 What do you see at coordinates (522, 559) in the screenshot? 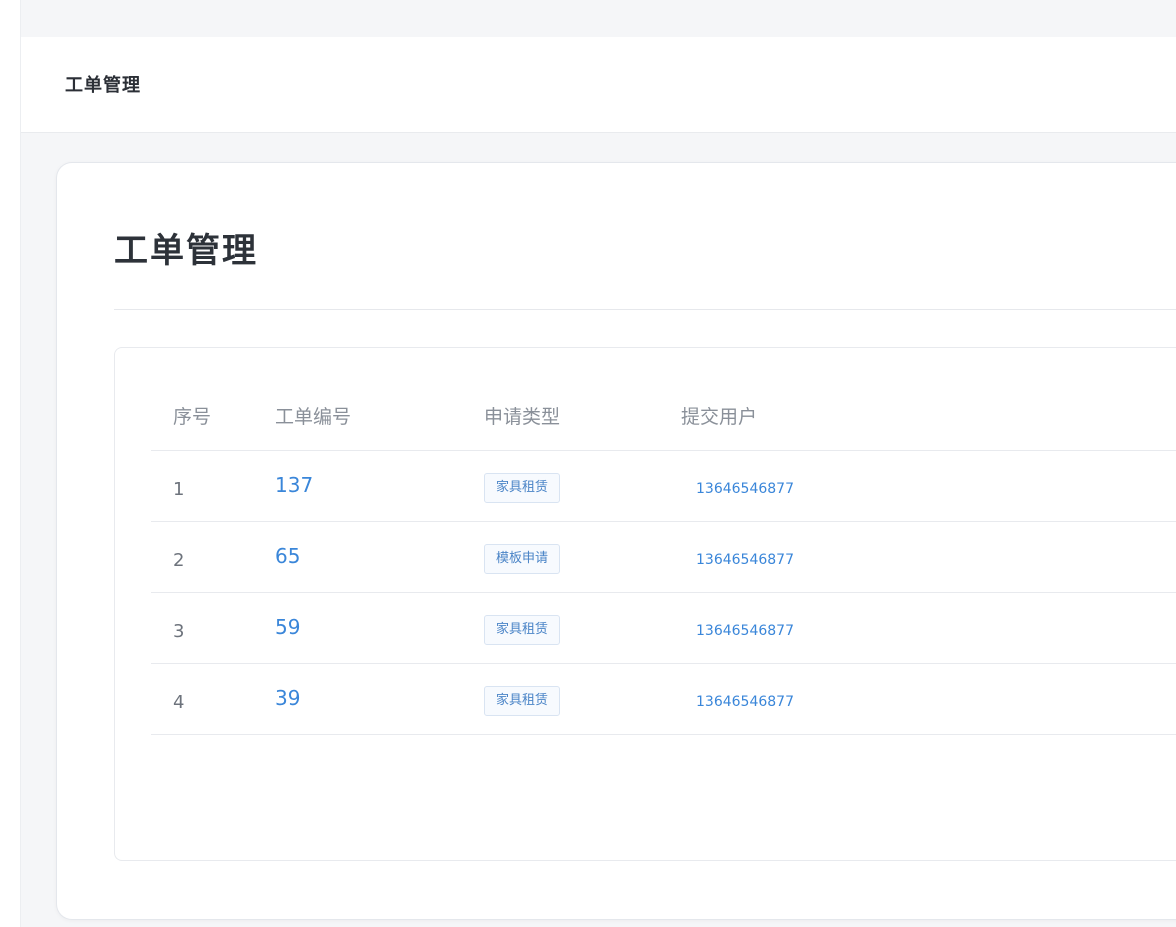
I see `type-tag: 模板申请` at bounding box center [522, 559].